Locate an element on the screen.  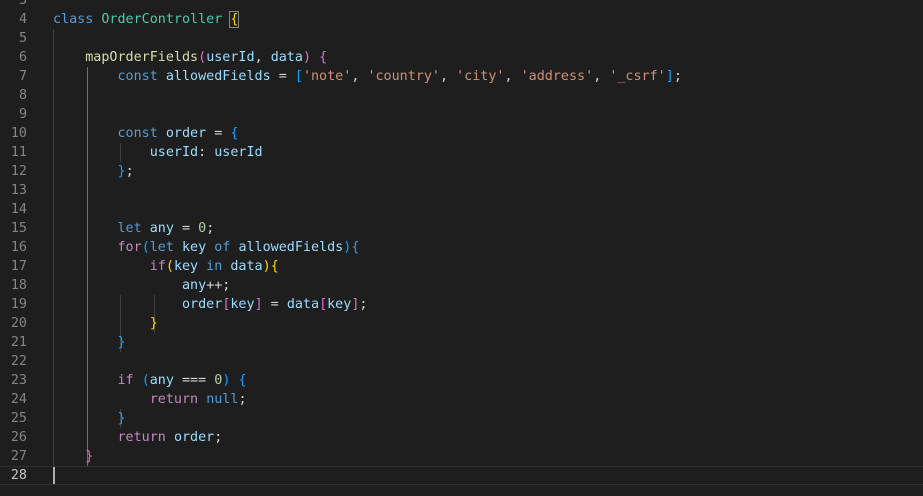
code-token: mapOrderFields is located at coordinates (142, 57).